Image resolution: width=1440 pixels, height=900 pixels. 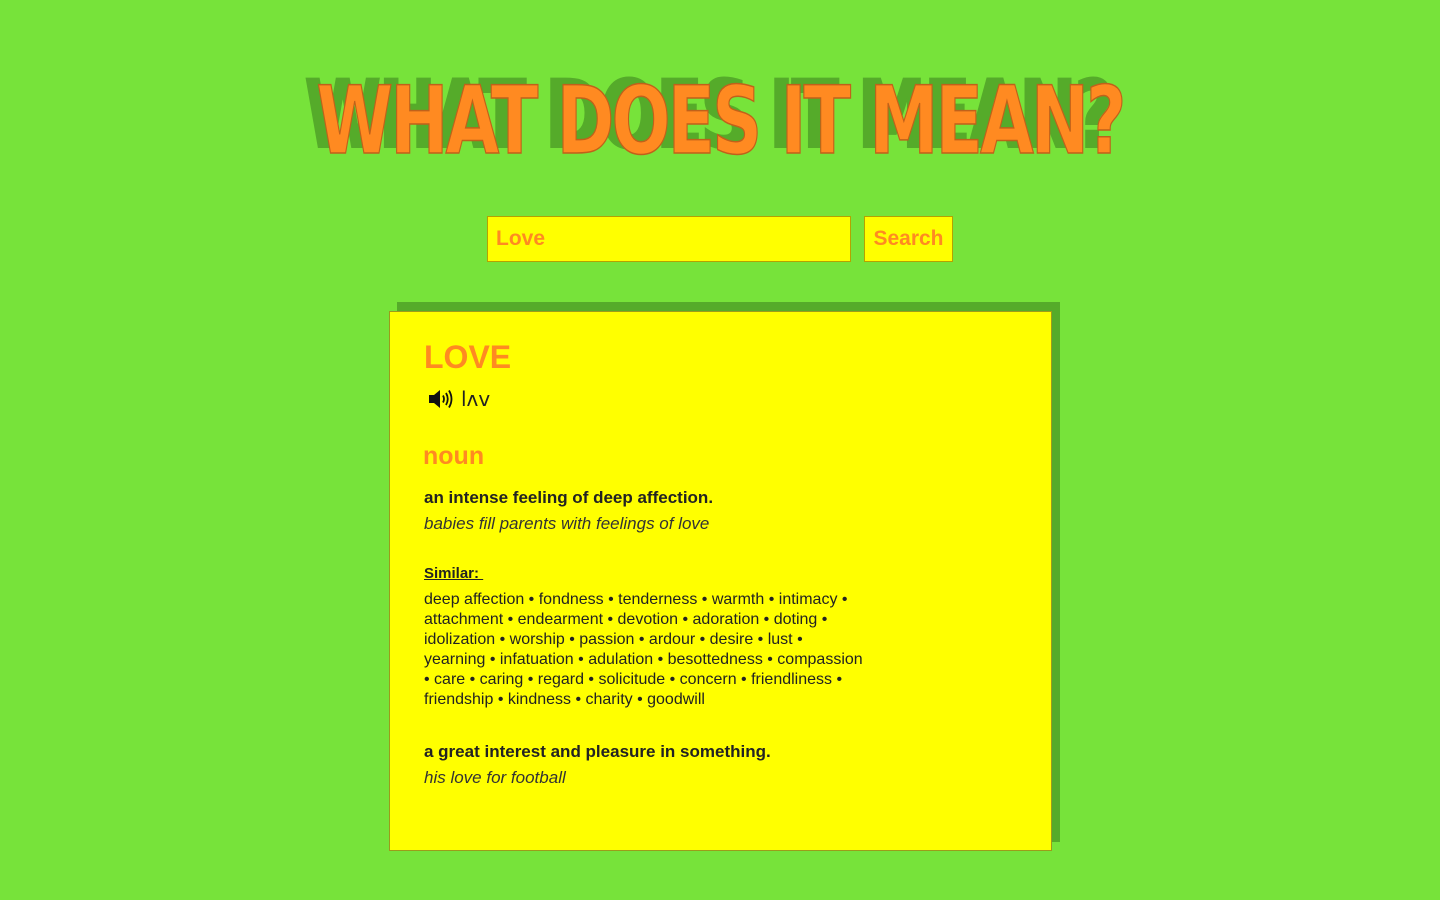 I want to click on speaker-icon, so click(x=440, y=399).